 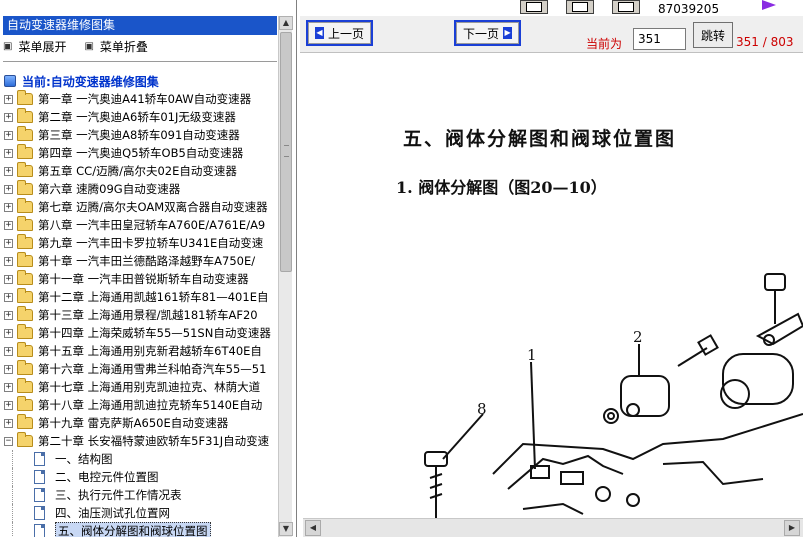 What do you see at coordinates (346, 33) in the screenshot?
I see `prev-page-label: 上一页` at bounding box center [346, 33].